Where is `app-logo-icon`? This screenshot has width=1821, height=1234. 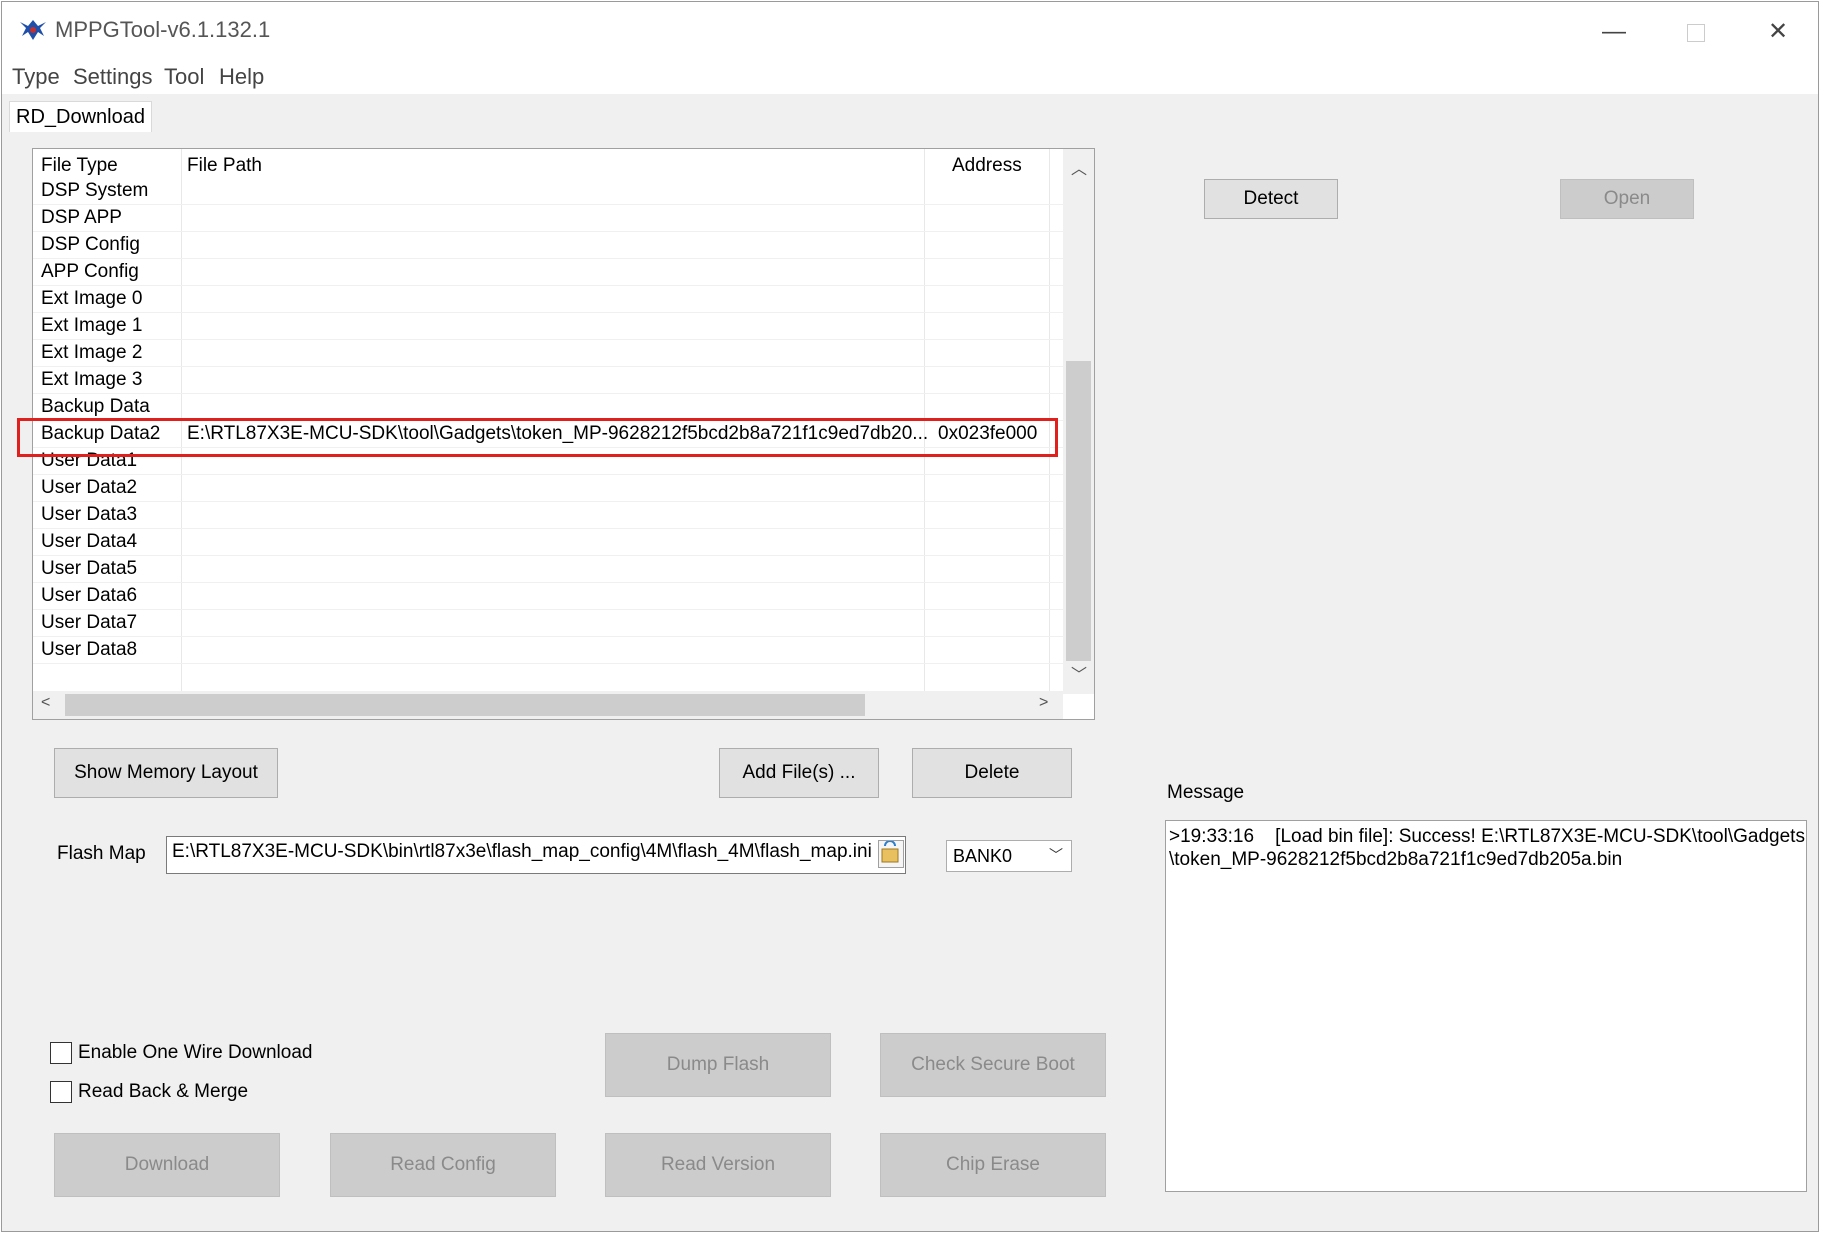 app-logo-icon is located at coordinates (33, 30).